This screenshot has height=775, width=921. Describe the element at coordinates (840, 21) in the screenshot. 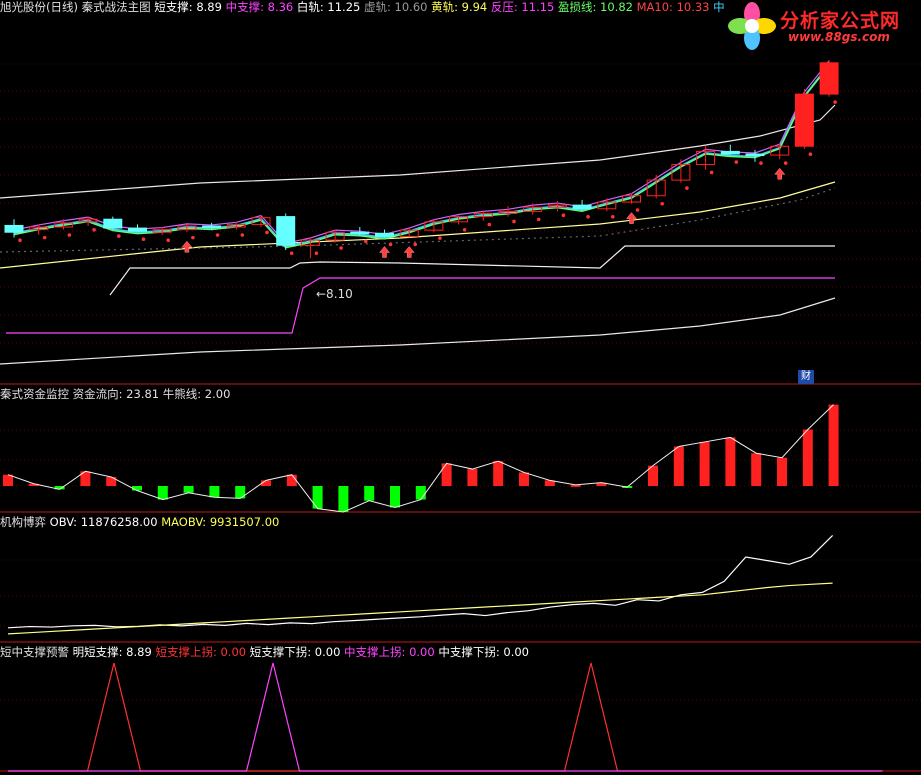

I see `logo-text: 分析家公式网` at that location.